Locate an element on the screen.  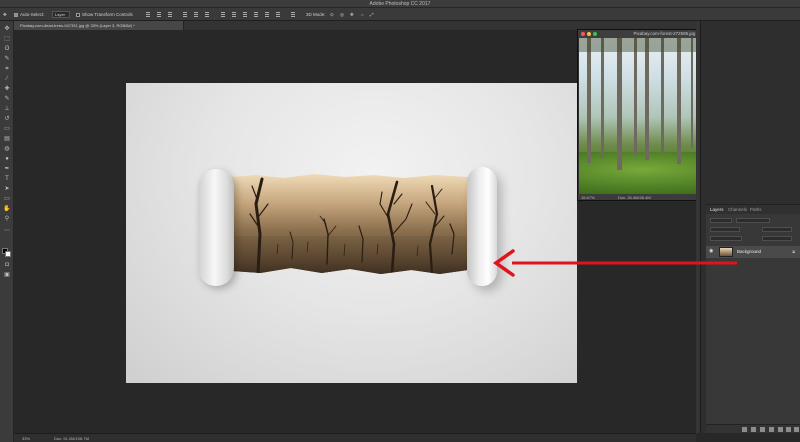
layer-style-icon is located at coordinates (753, 429).